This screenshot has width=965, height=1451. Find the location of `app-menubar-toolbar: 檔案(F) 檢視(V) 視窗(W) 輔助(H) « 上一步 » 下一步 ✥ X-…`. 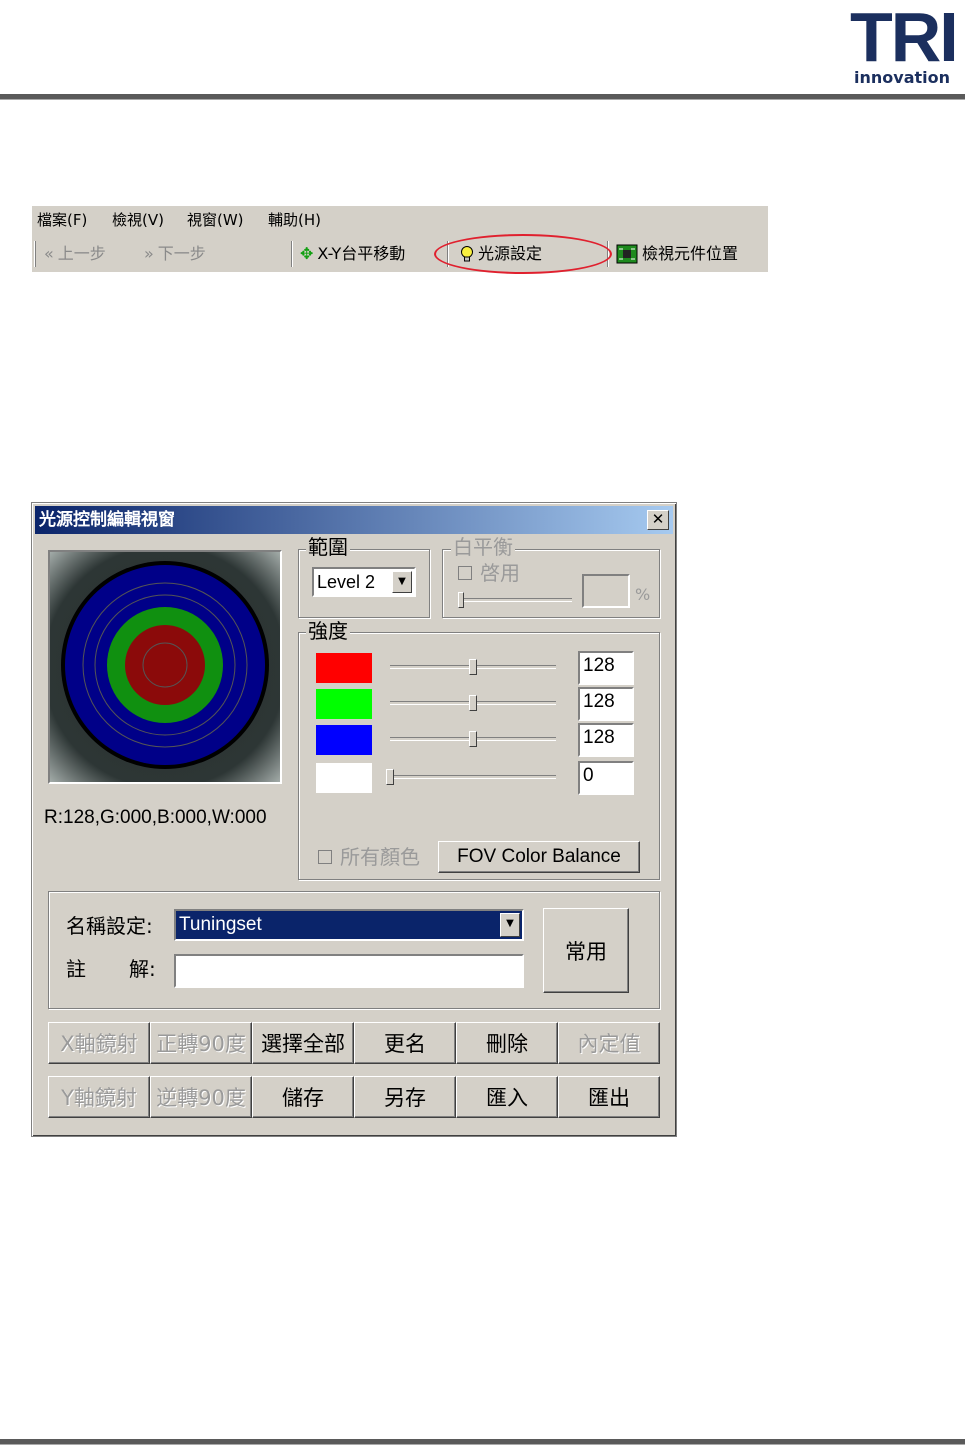

app-menubar-toolbar: 檔案(F) 檢視(V) 視窗(W) 輔助(H) « 上一步 » 下一步 ✥ X-… is located at coordinates (400, 240).